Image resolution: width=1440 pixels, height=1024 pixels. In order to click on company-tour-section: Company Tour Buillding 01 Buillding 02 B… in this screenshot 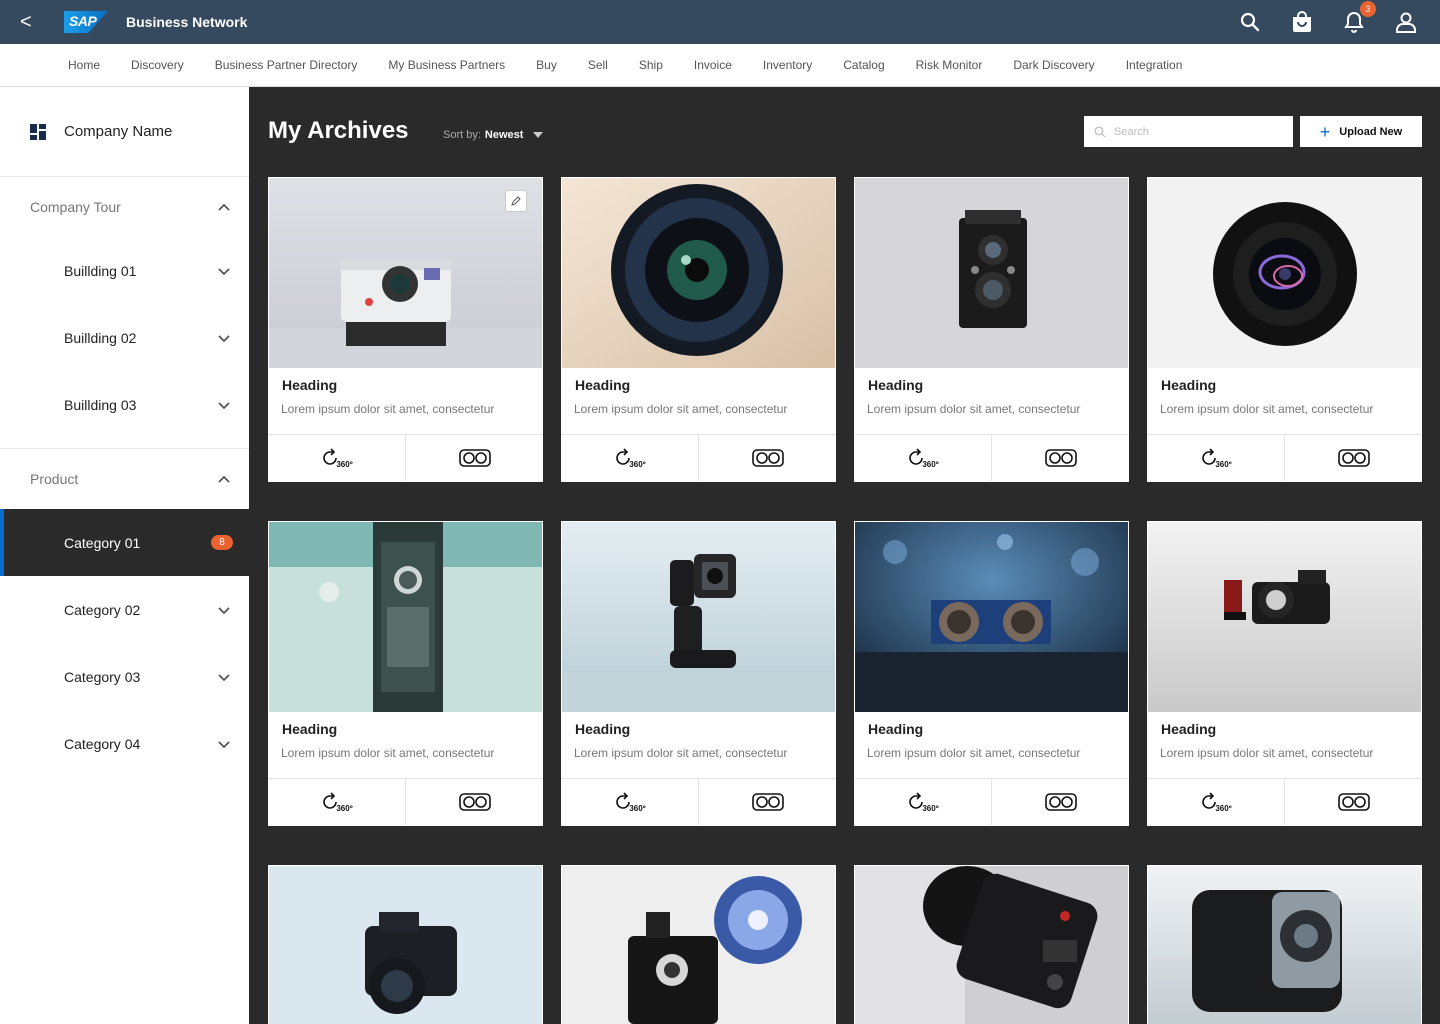, I will do `click(124, 313)`.